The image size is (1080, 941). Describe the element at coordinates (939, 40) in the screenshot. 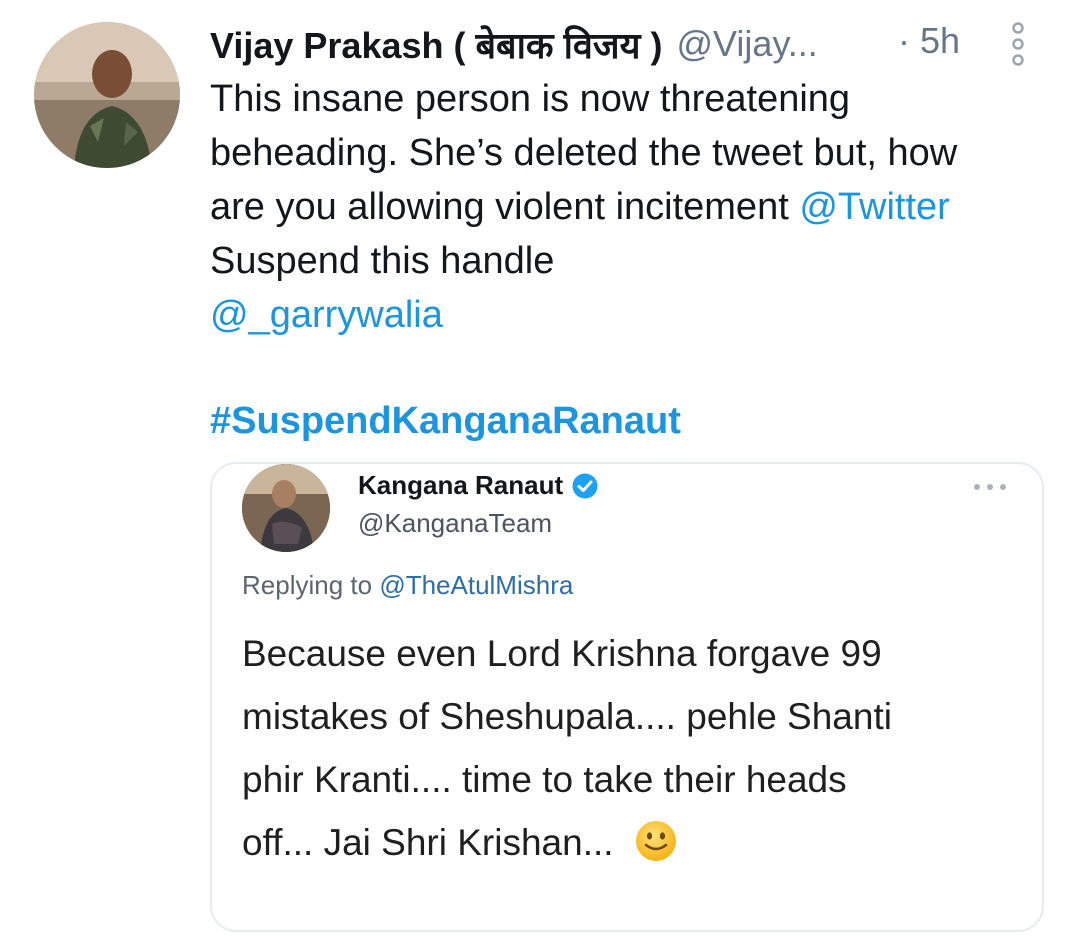

I see `time-value: 5h` at that location.